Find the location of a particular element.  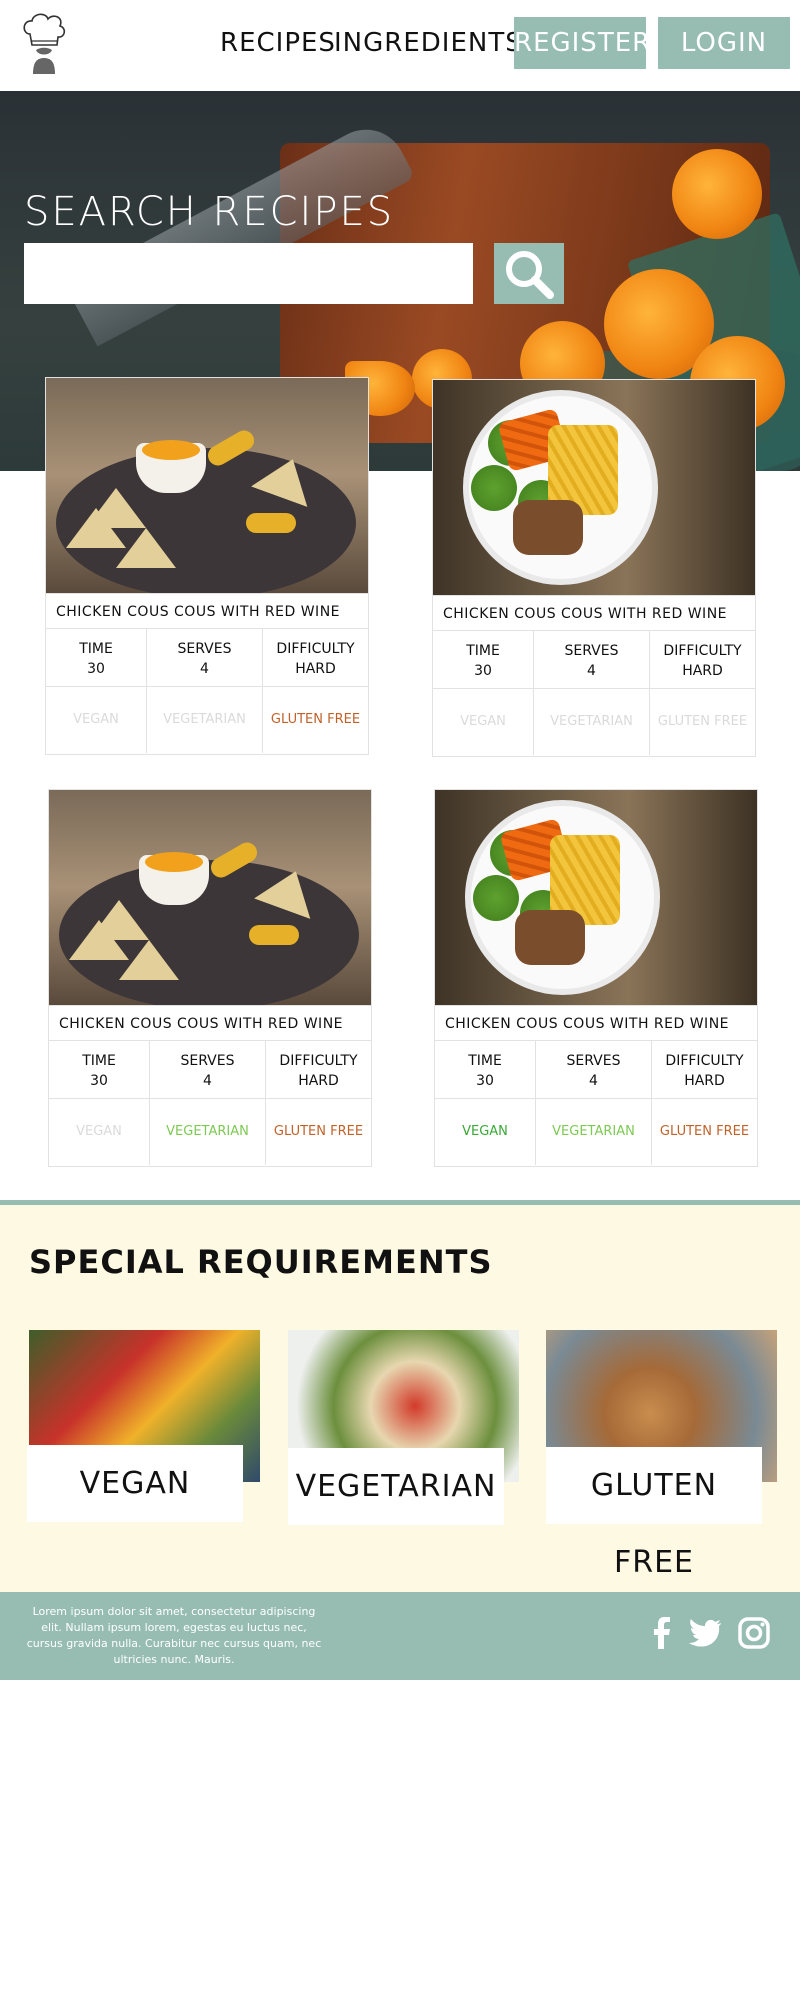

search-title: SEARCH RECIPES is located at coordinates (209, 212).